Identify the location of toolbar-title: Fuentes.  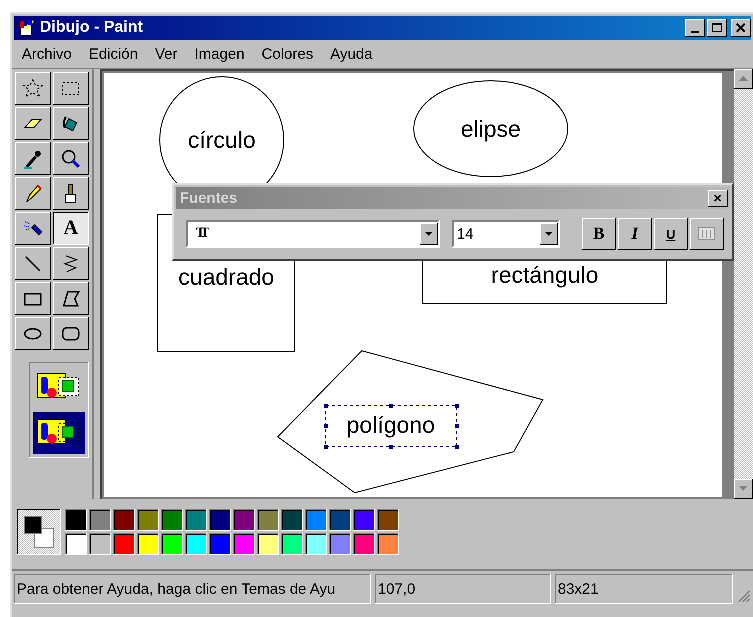
(209, 198).